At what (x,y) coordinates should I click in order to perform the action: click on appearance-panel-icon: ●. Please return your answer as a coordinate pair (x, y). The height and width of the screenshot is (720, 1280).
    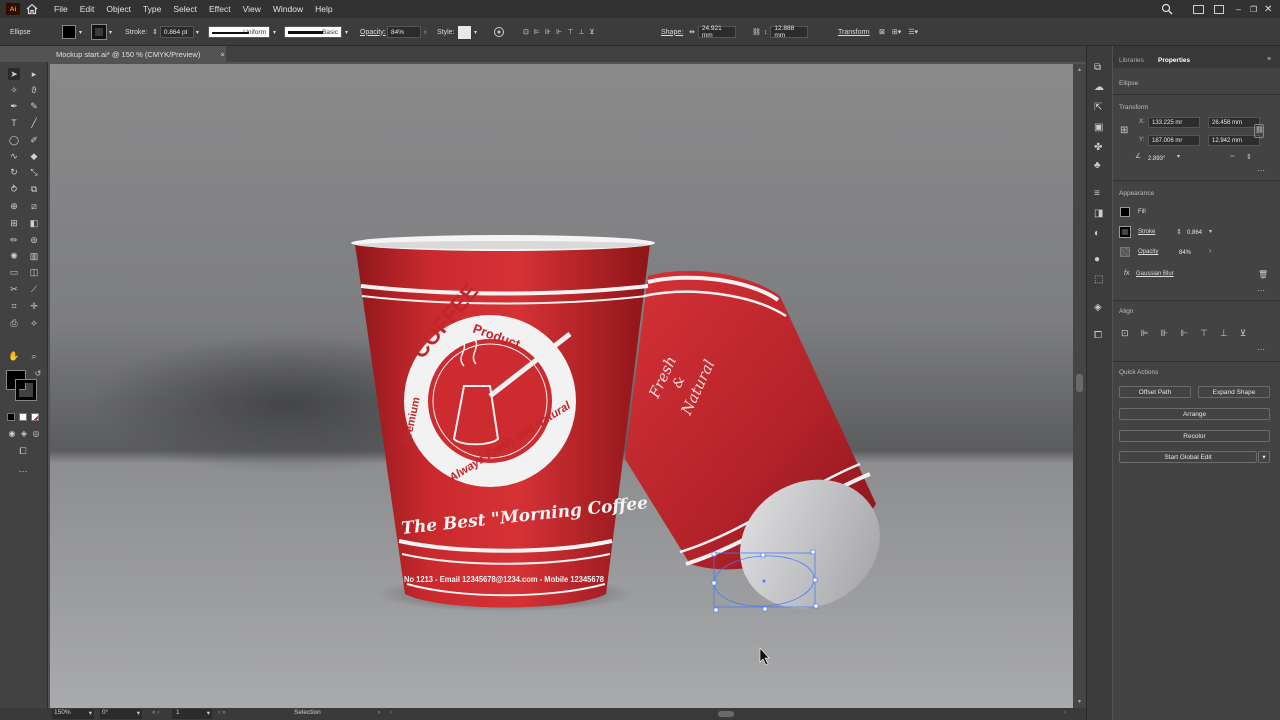
    Looking at the image, I should click on (1097, 259).